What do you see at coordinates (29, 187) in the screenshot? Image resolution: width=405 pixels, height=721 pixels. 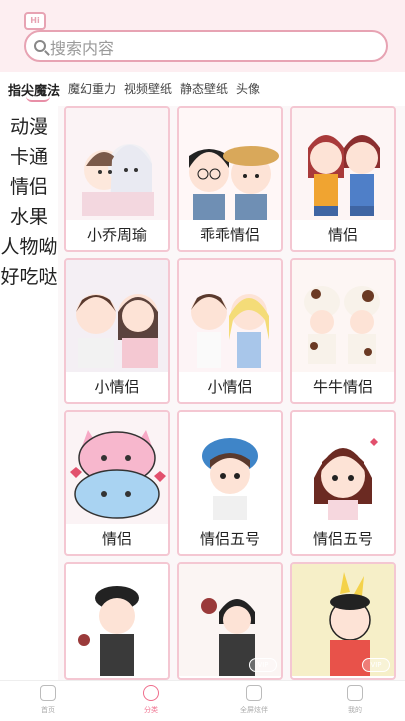 I see `sidebar-item-couple: 情侣` at bounding box center [29, 187].